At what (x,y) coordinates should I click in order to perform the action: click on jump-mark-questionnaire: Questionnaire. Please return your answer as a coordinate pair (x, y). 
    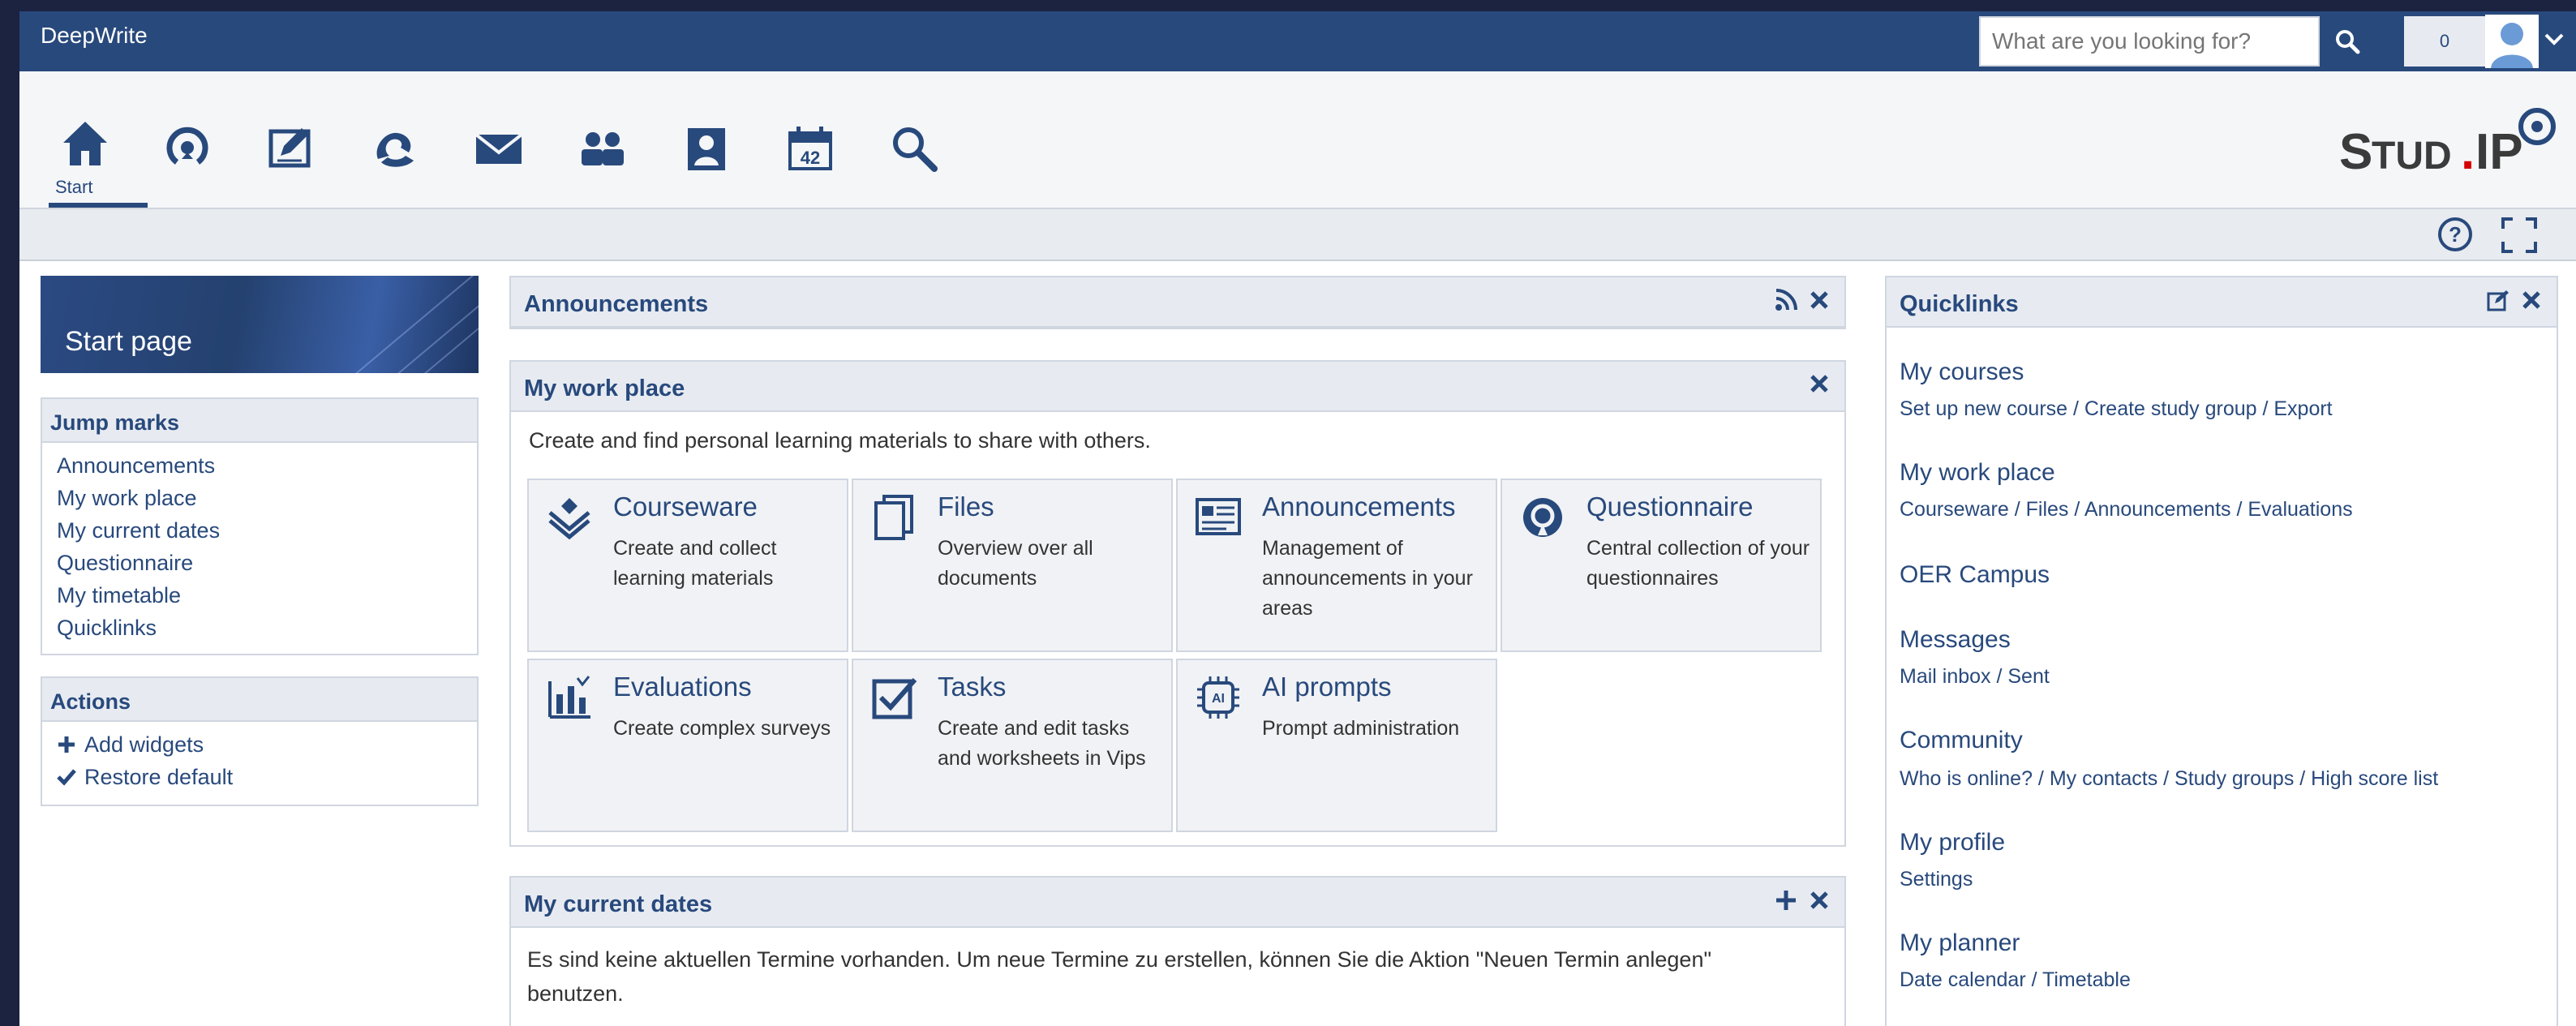
    Looking at the image, I should click on (267, 563).